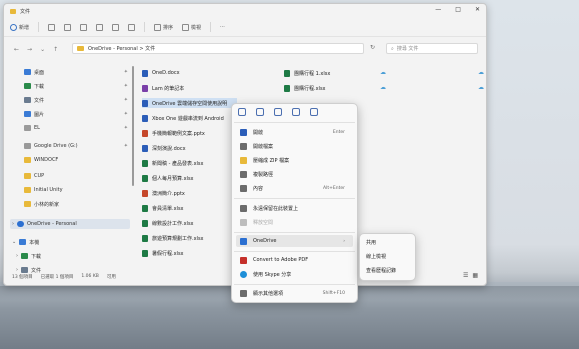 The image size is (579, 349). I want to click on list-item: OneD.docx, so click(161, 73).